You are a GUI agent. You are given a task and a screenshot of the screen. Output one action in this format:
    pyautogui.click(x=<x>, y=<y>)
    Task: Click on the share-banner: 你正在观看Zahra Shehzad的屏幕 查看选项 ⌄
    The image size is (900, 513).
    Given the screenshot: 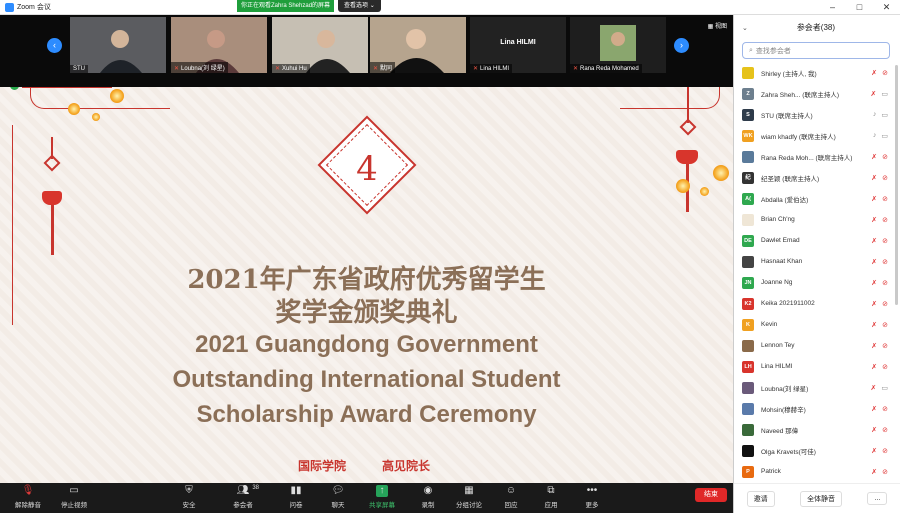 What is the action you would take?
    pyautogui.click(x=309, y=6)
    